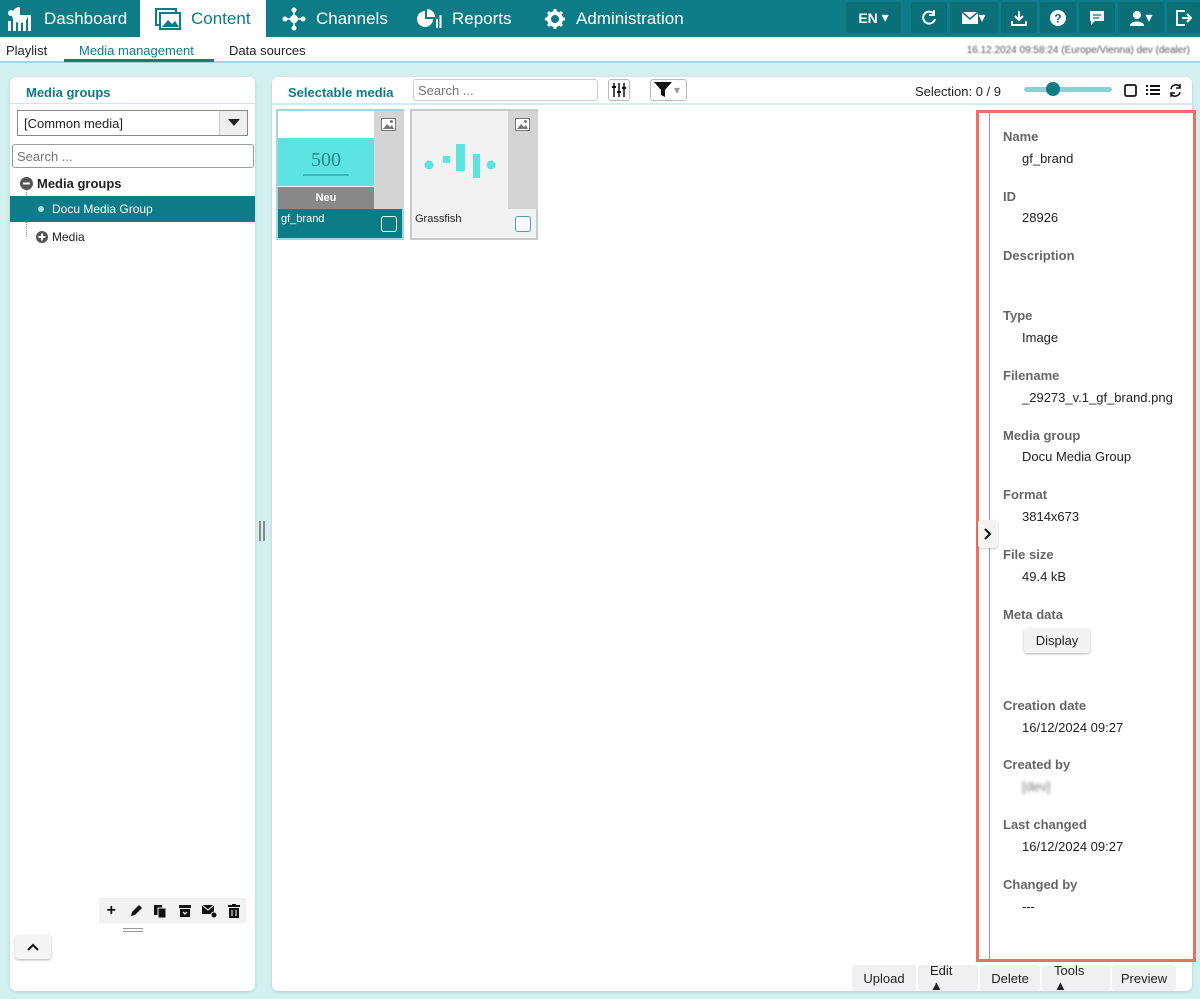 The image size is (1200, 999). I want to click on slider-knob, so click(1053, 89).